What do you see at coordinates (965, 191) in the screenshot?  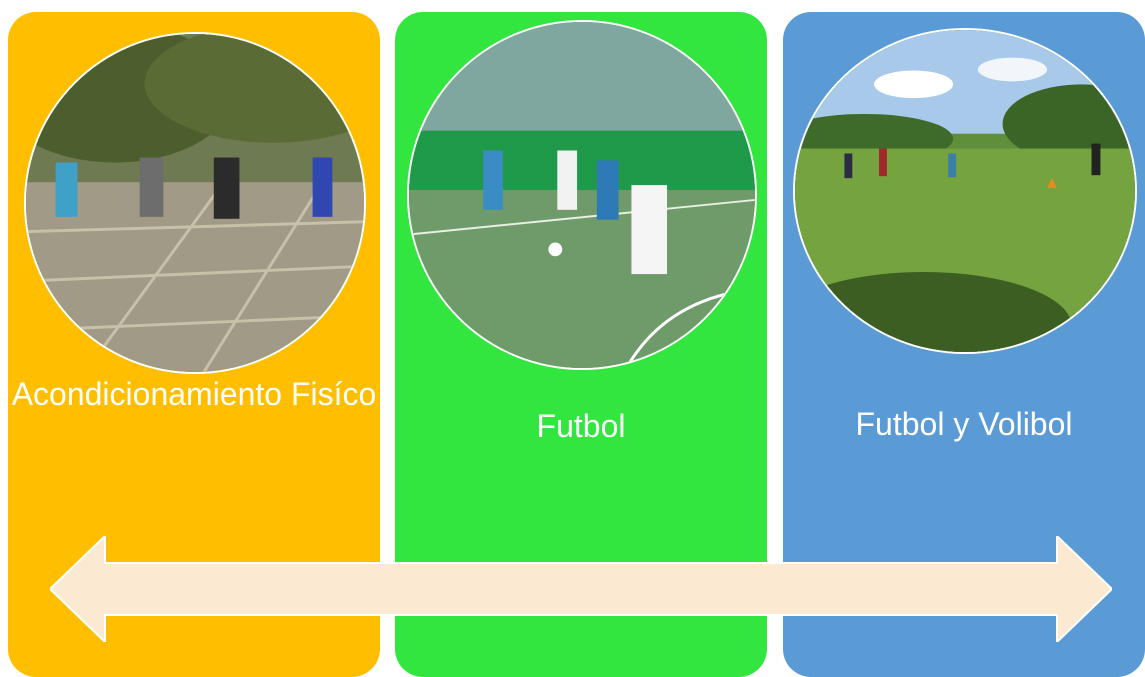 I see `grass-field-photo` at bounding box center [965, 191].